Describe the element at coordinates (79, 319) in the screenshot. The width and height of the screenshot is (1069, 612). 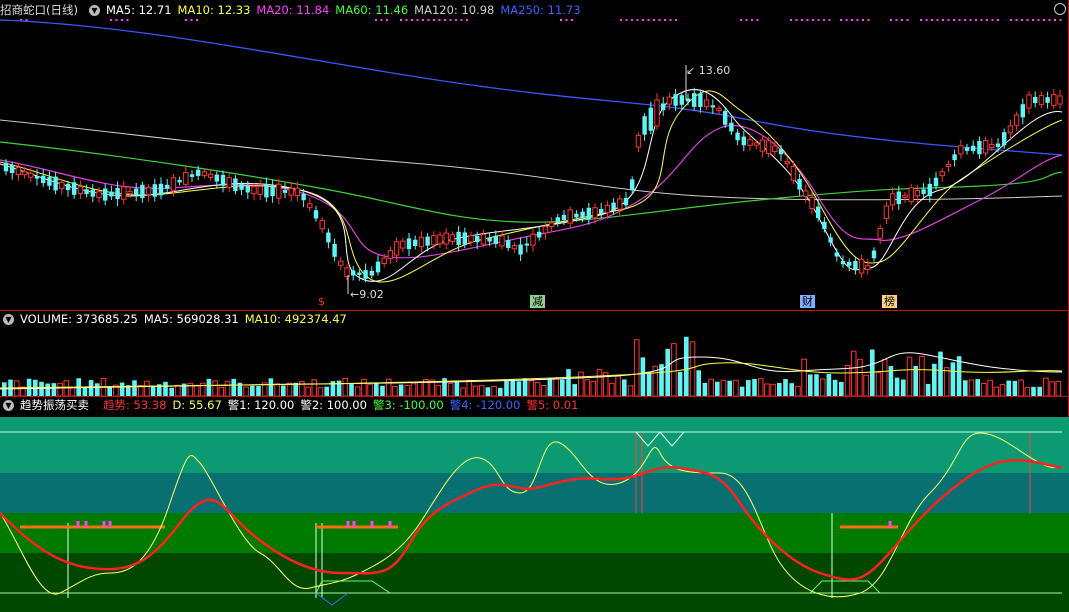
I see `volume-value: VOLUME: 373685.25` at that location.